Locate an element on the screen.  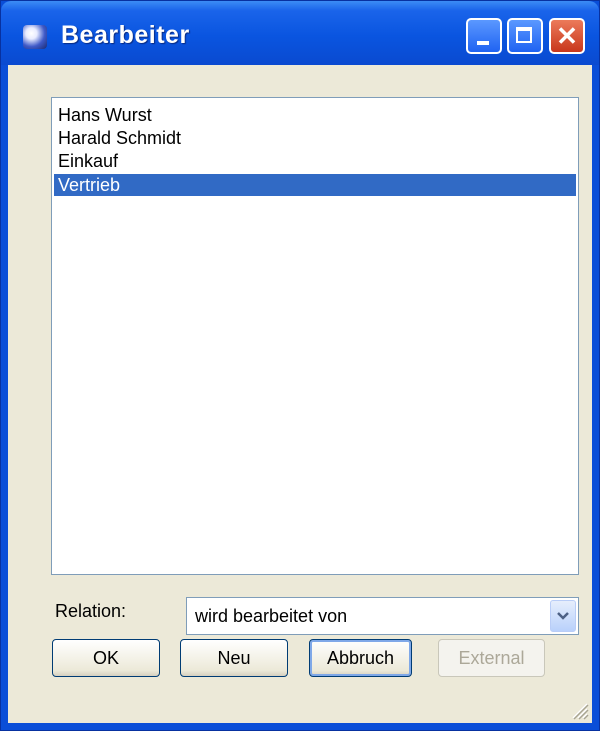
close-icon: ✕ is located at coordinates (567, 36).